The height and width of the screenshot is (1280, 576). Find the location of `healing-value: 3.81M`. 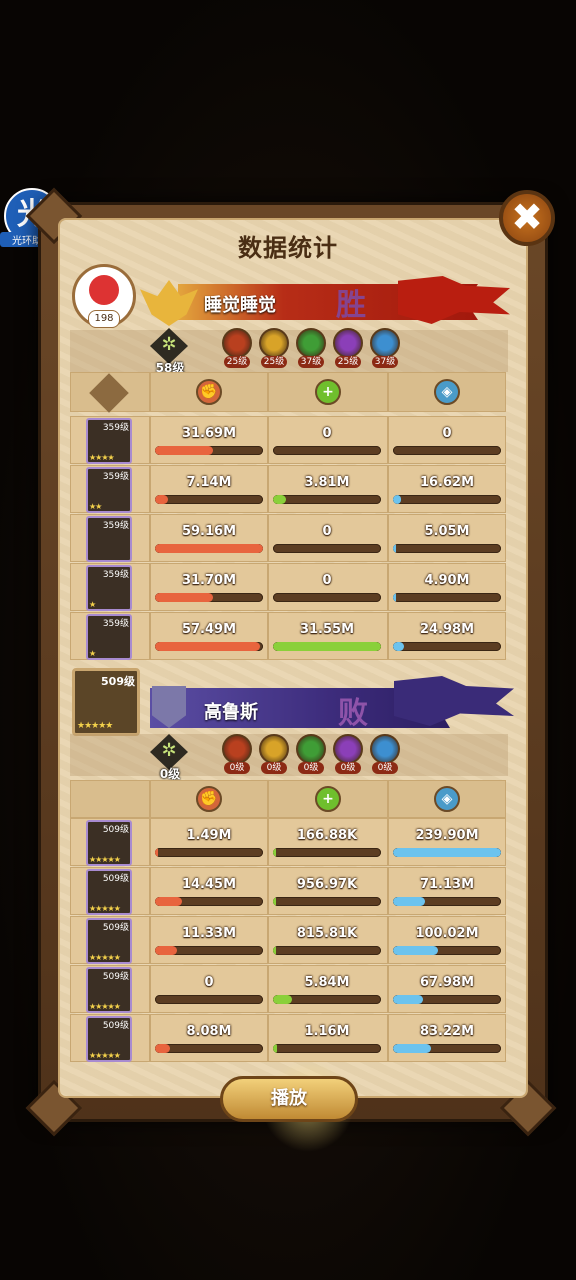

healing-value: 3.81M is located at coordinates (327, 482).